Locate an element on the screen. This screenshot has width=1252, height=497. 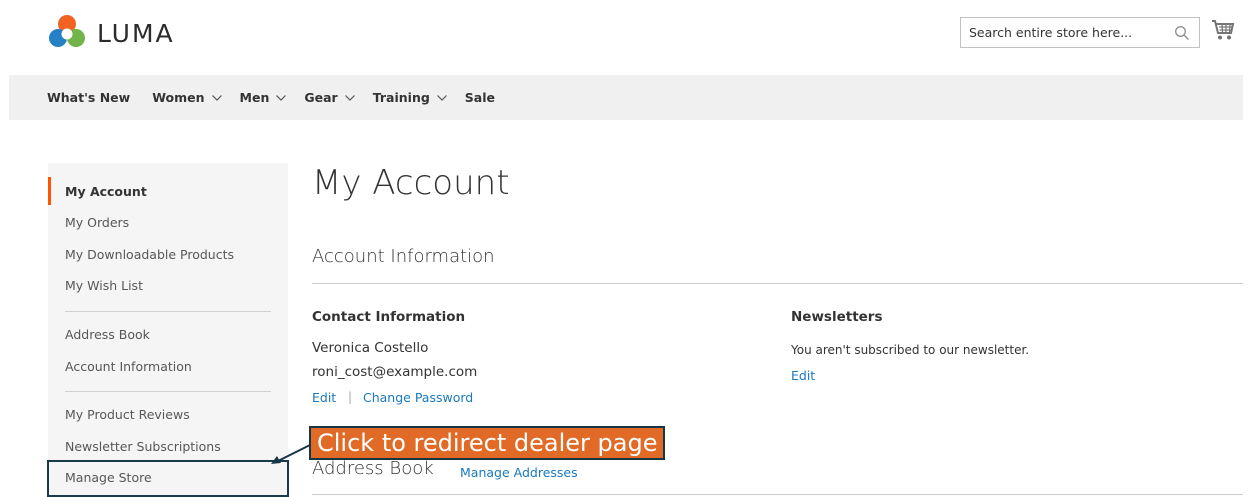
sidebar-item-address-book: Address Book is located at coordinates (107, 334).